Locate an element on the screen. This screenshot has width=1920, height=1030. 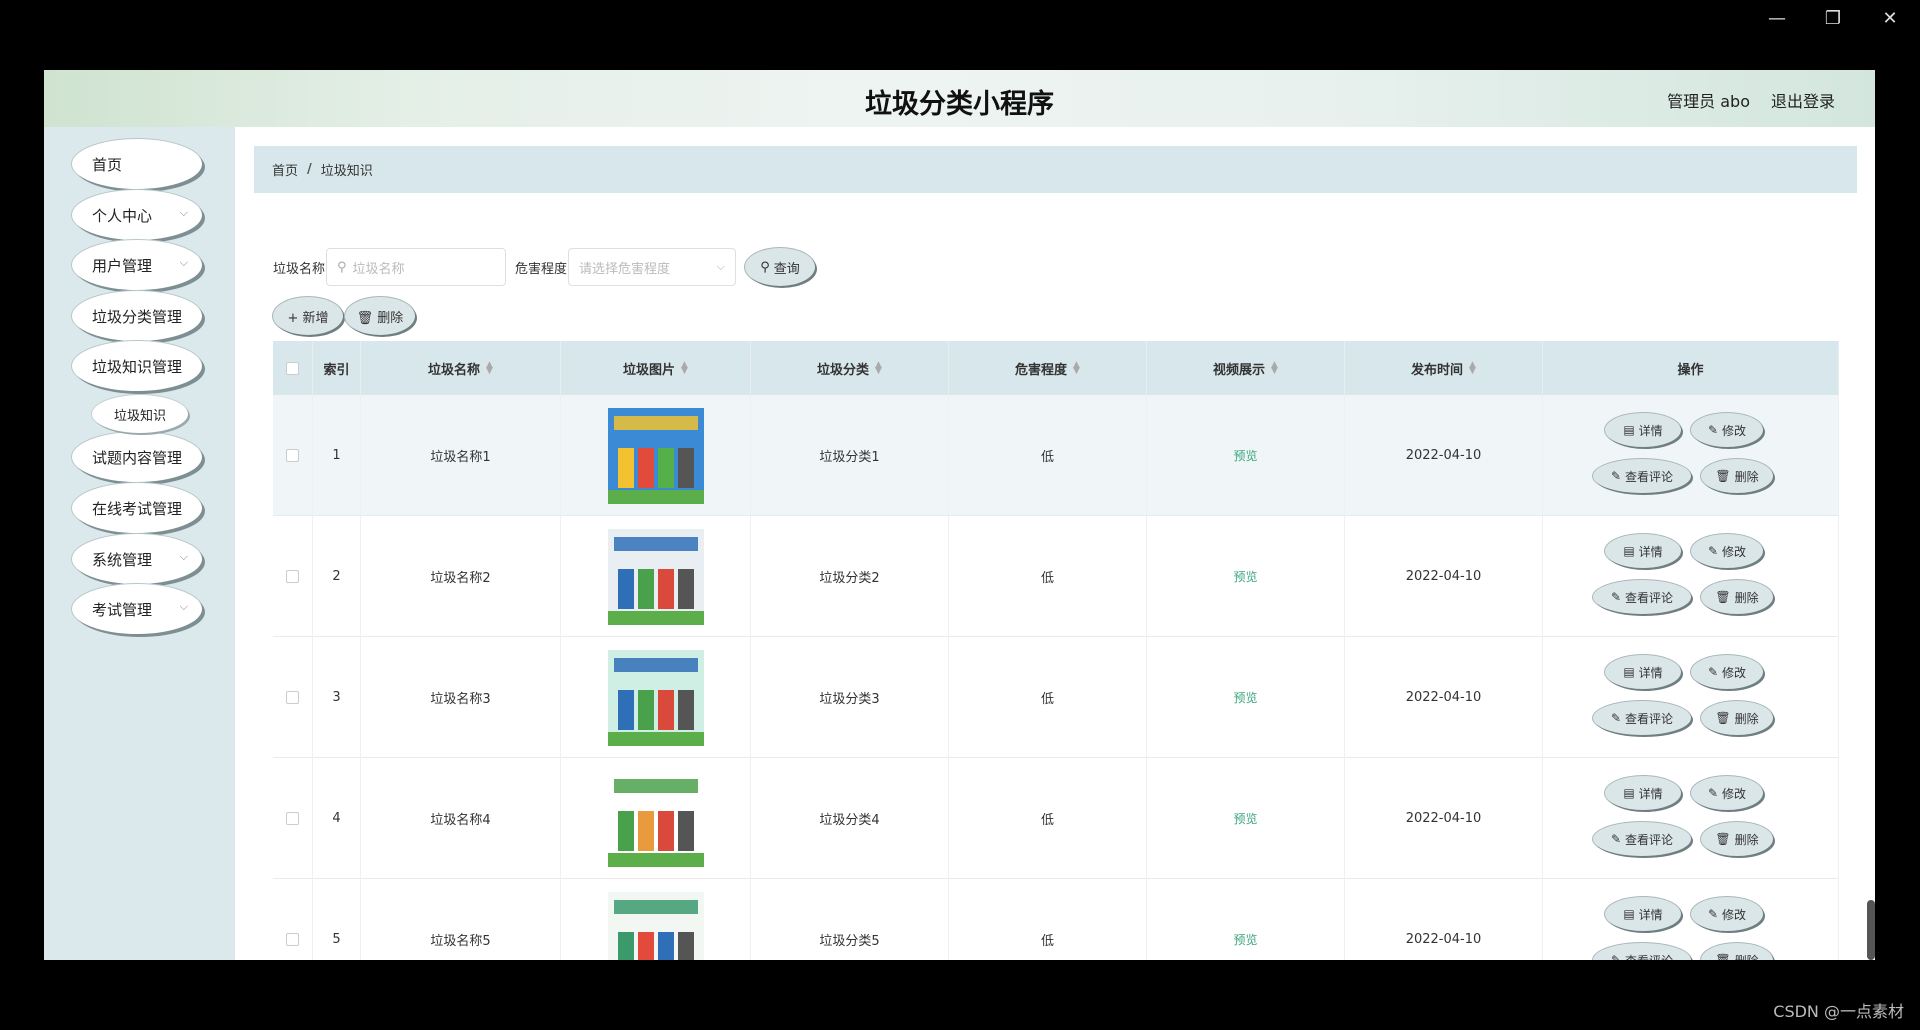
checkbox-box is located at coordinates (292, 368).